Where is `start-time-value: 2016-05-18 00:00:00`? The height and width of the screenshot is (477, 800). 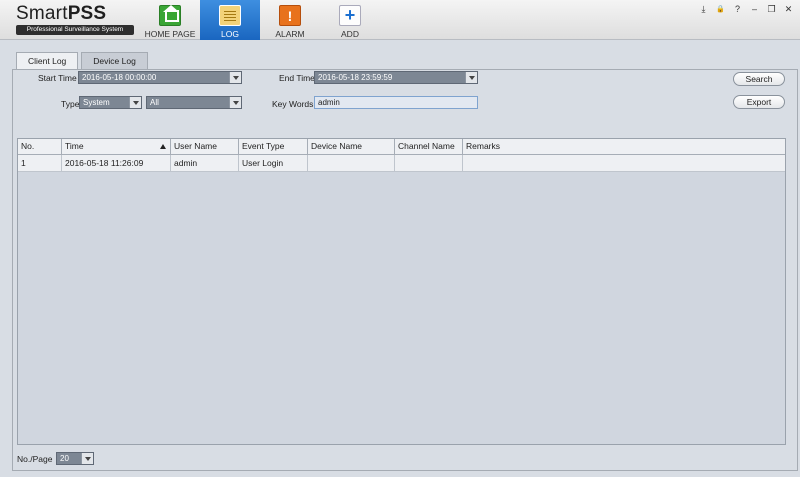
start-time-value: 2016-05-18 00:00:00 is located at coordinates (119, 77).